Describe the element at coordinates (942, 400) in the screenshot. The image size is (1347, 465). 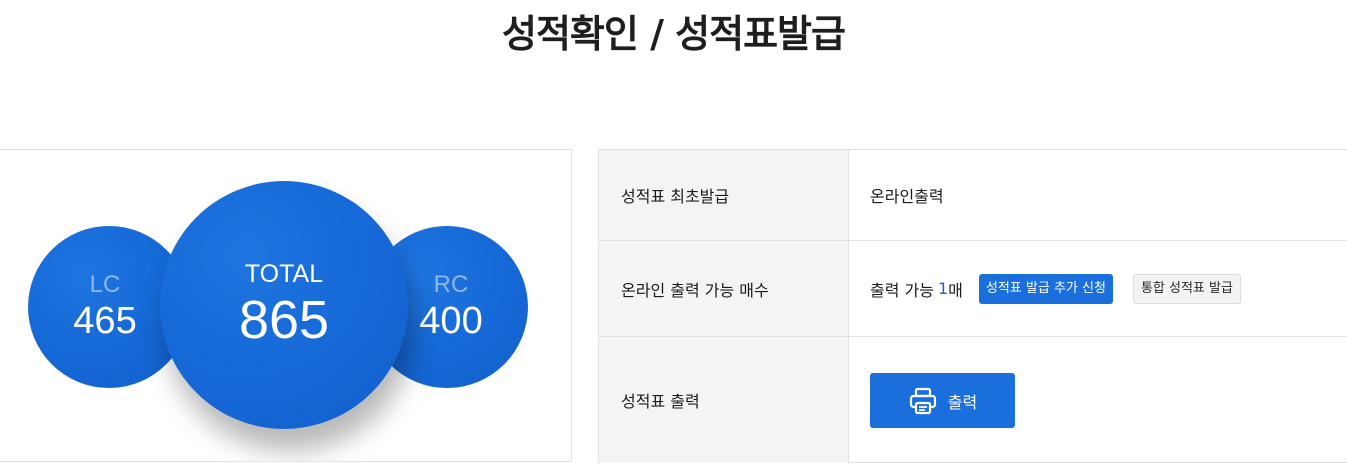
I see `print-button: 출력` at that location.